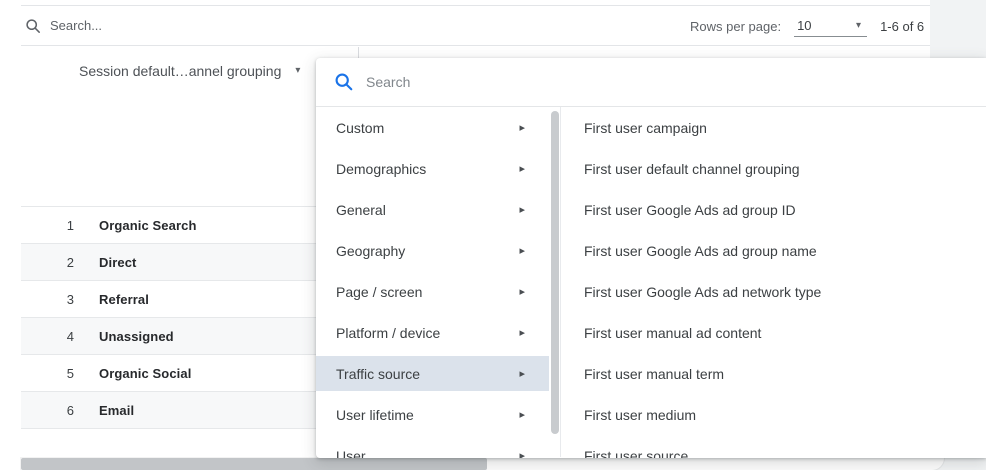 Image resolution: width=986 pixels, height=470 pixels. Describe the element at coordinates (381, 168) in the screenshot. I see `category-label: Demographics` at that location.